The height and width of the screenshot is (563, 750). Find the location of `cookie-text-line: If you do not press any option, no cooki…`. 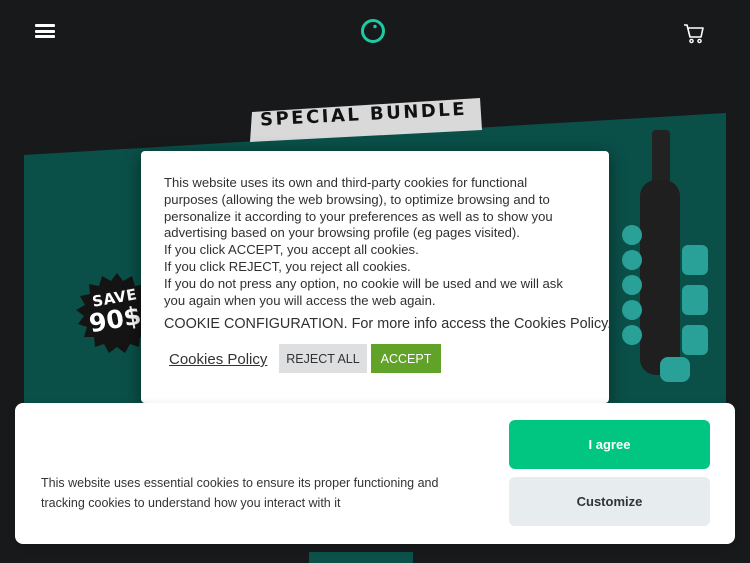

cookie-text-line: If you do not press any option, no cooki… is located at coordinates (363, 283).